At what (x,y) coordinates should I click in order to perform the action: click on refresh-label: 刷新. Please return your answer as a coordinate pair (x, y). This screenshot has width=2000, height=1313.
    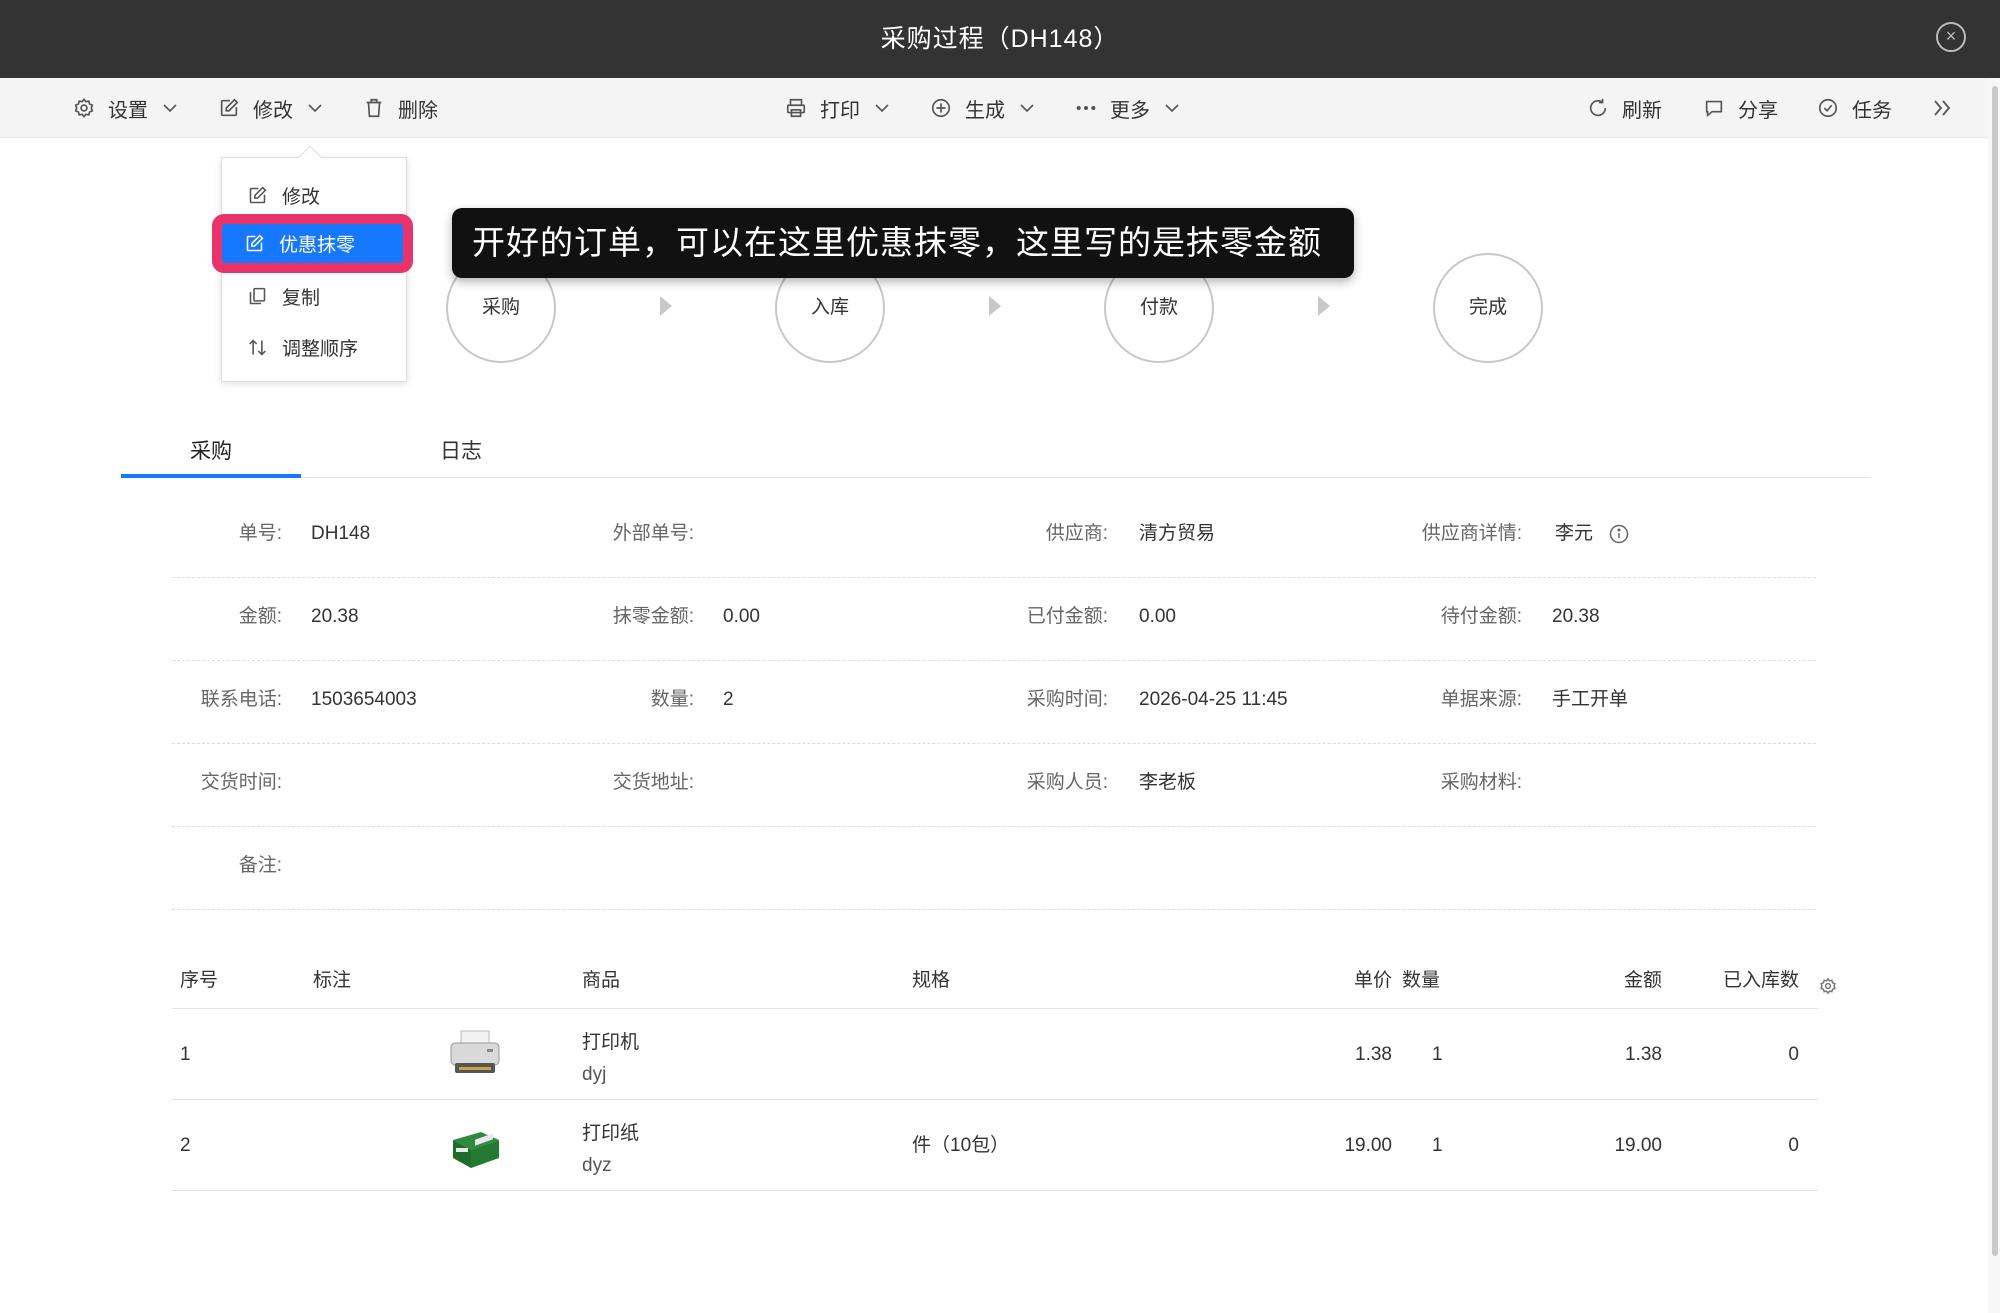
    Looking at the image, I should click on (1642, 110).